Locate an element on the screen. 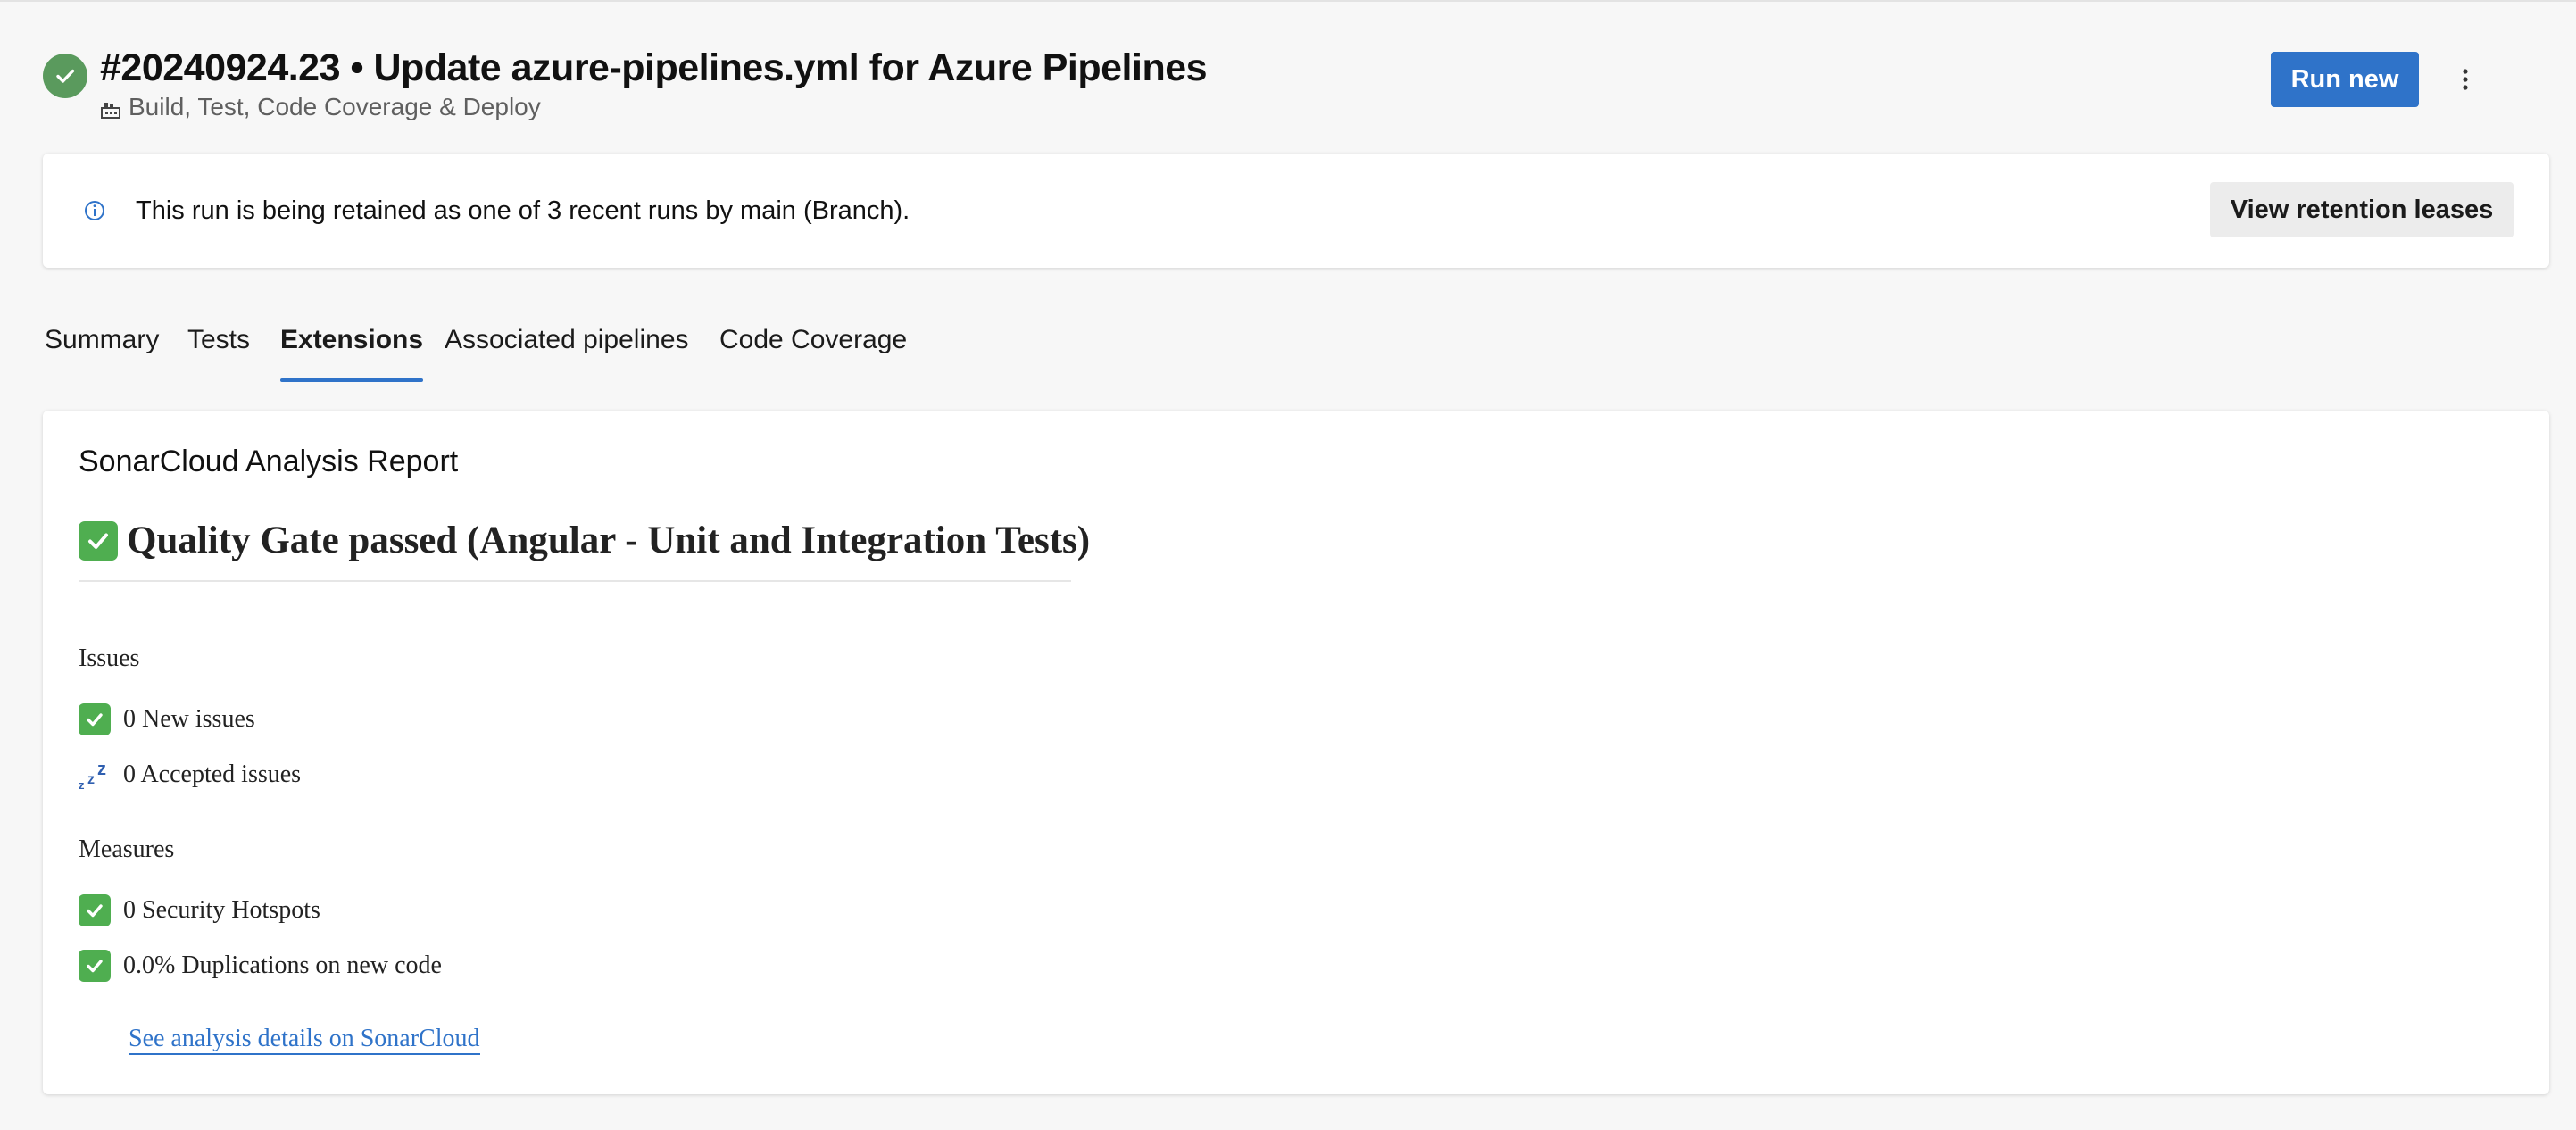  metric-security-hotspots: 0 Security Hotspots is located at coordinates (200, 910).